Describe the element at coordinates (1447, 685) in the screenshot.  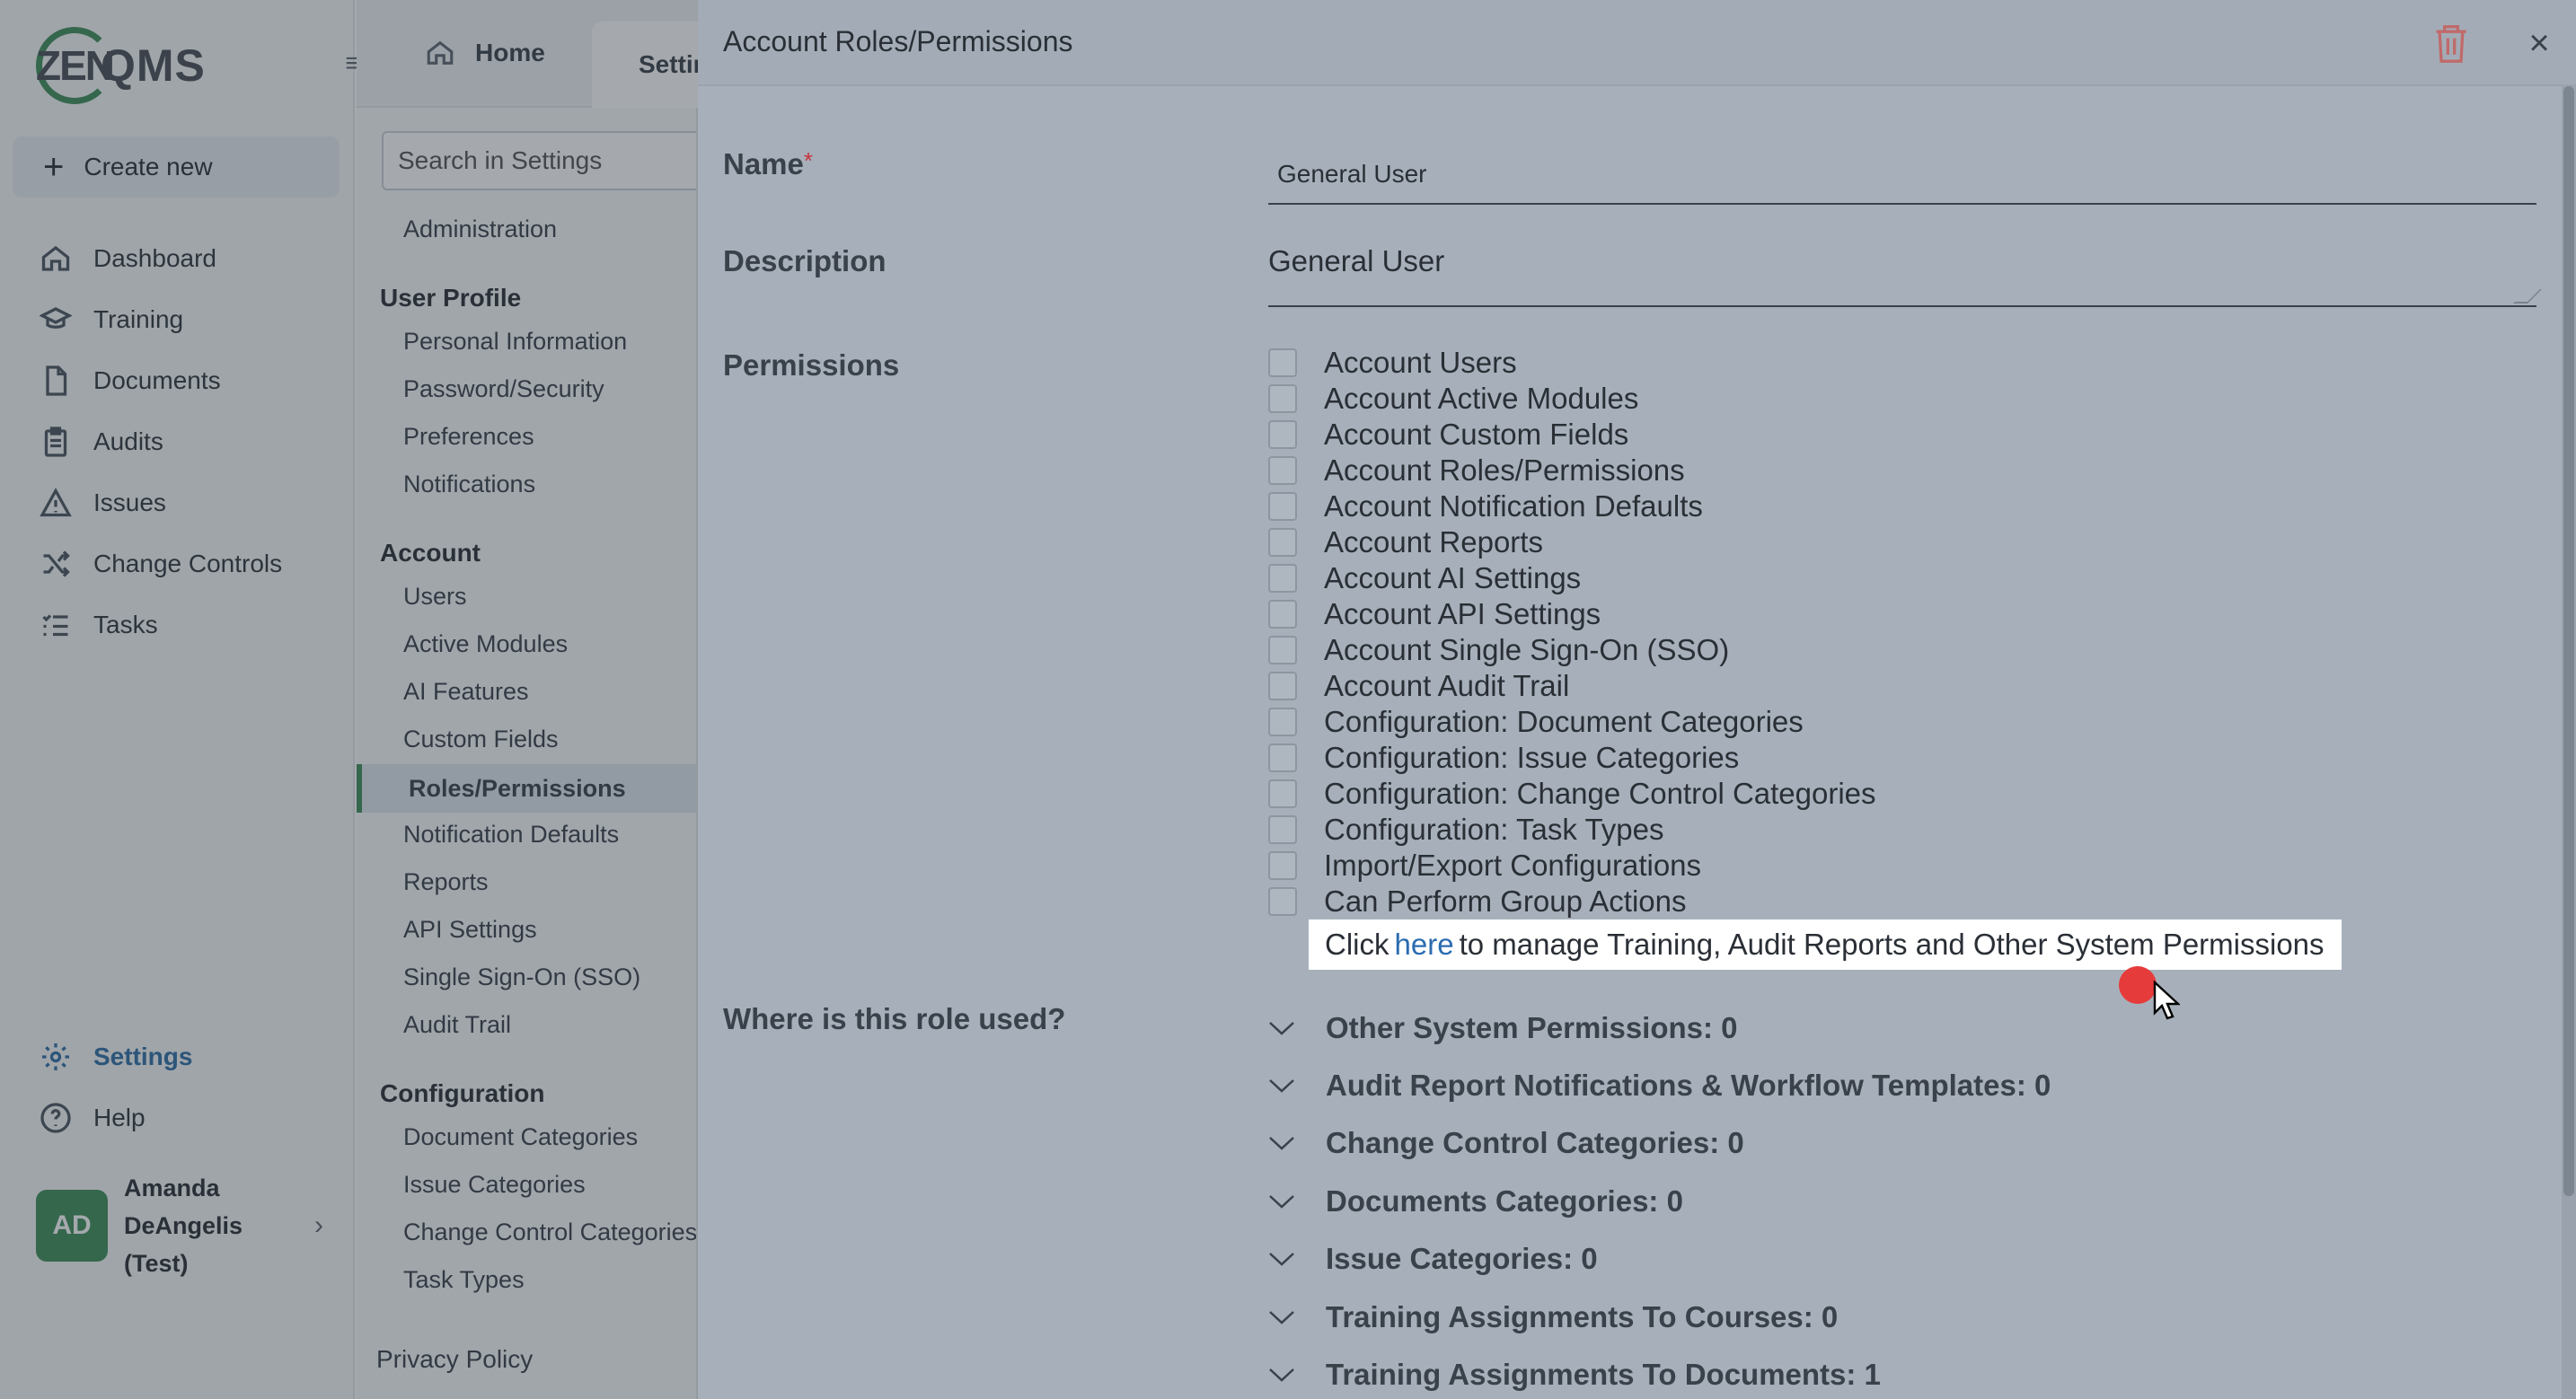
I see `permission-label: Account Audit Trail` at that location.